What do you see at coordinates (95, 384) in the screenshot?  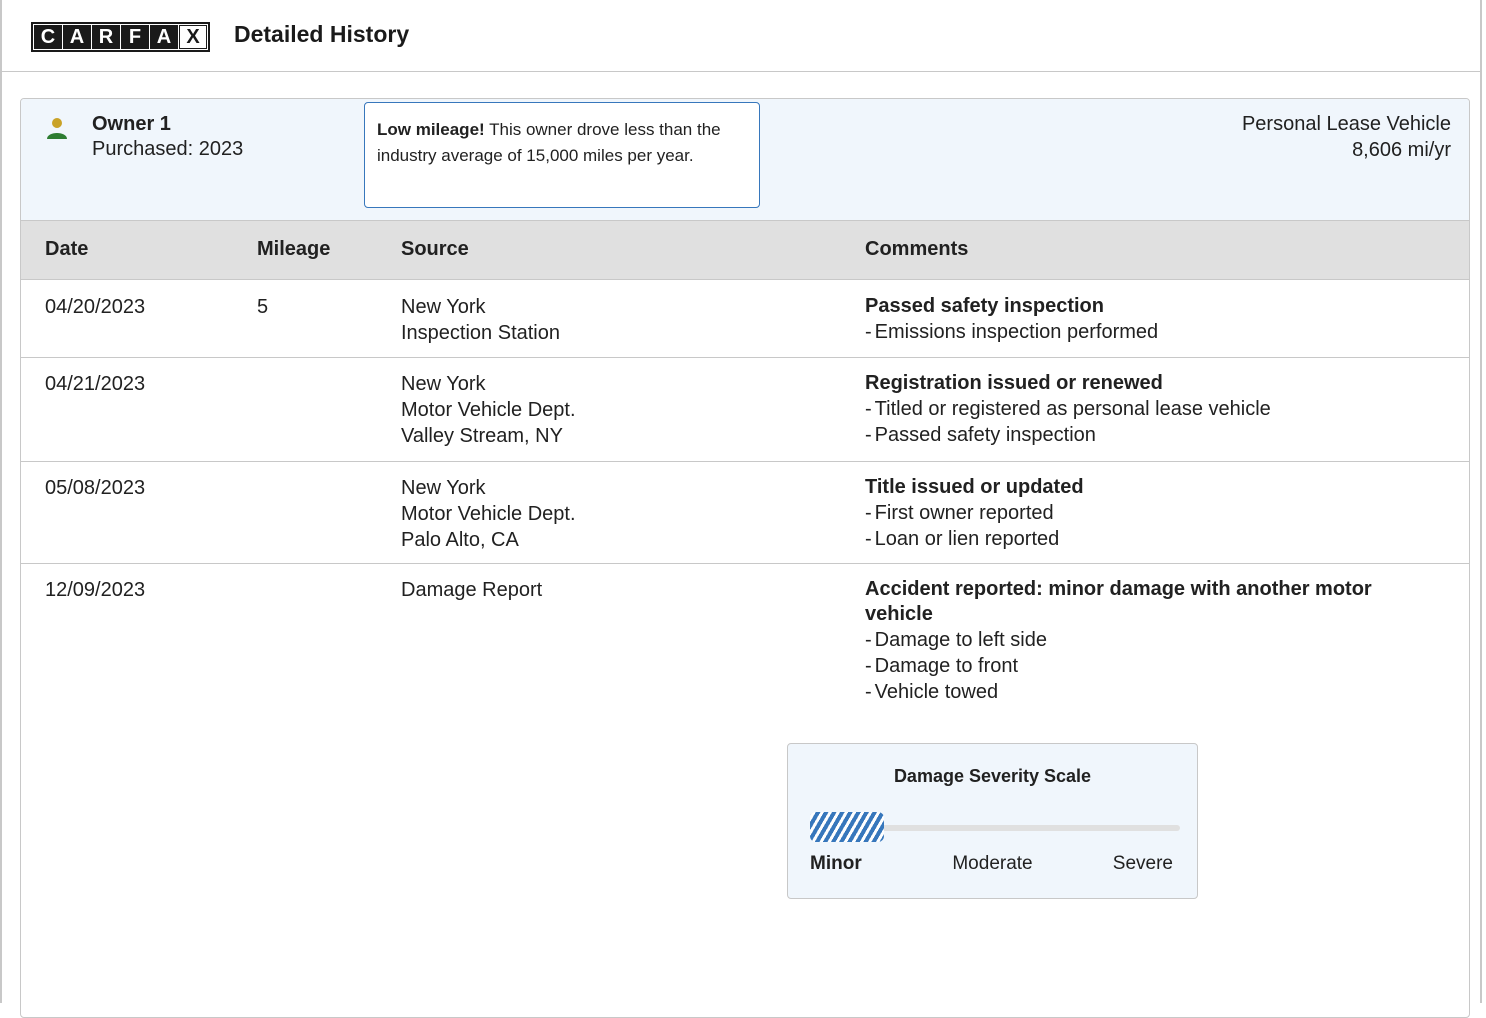 I see `row-date: 04/21/2023` at bounding box center [95, 384].